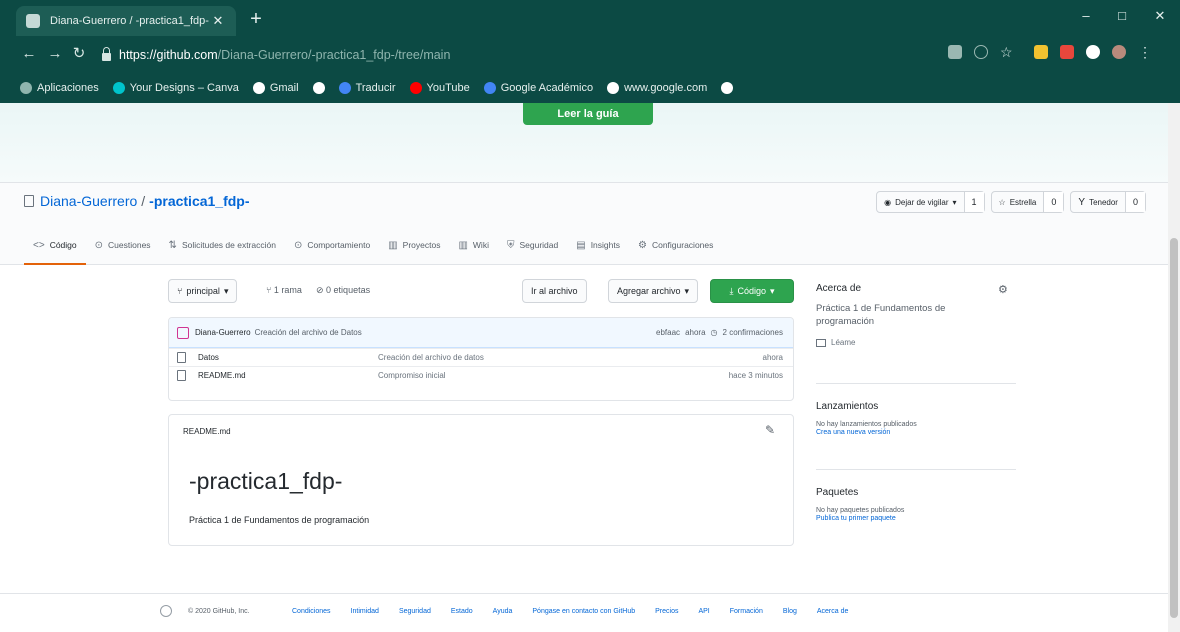 Image resolution: width=1180 pixels, height=632 pixels. What do you see at coordinates (222, 246) in the screenshot?
I see `repo-tab: ⇅ Solicitudes de extracción` at bounding box center [222, 246].